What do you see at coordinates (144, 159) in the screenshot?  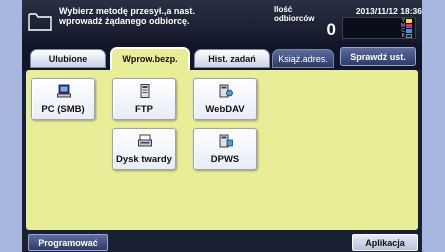 I see `method-label: Dysk twardy` at bounding box center [144, 159].